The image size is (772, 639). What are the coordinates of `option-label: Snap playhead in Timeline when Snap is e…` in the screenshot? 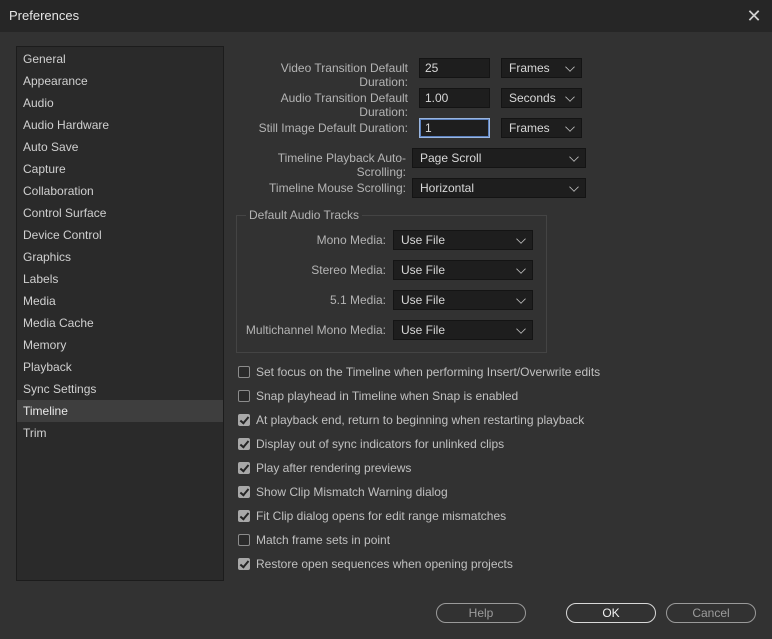 It's located at (387, 396).